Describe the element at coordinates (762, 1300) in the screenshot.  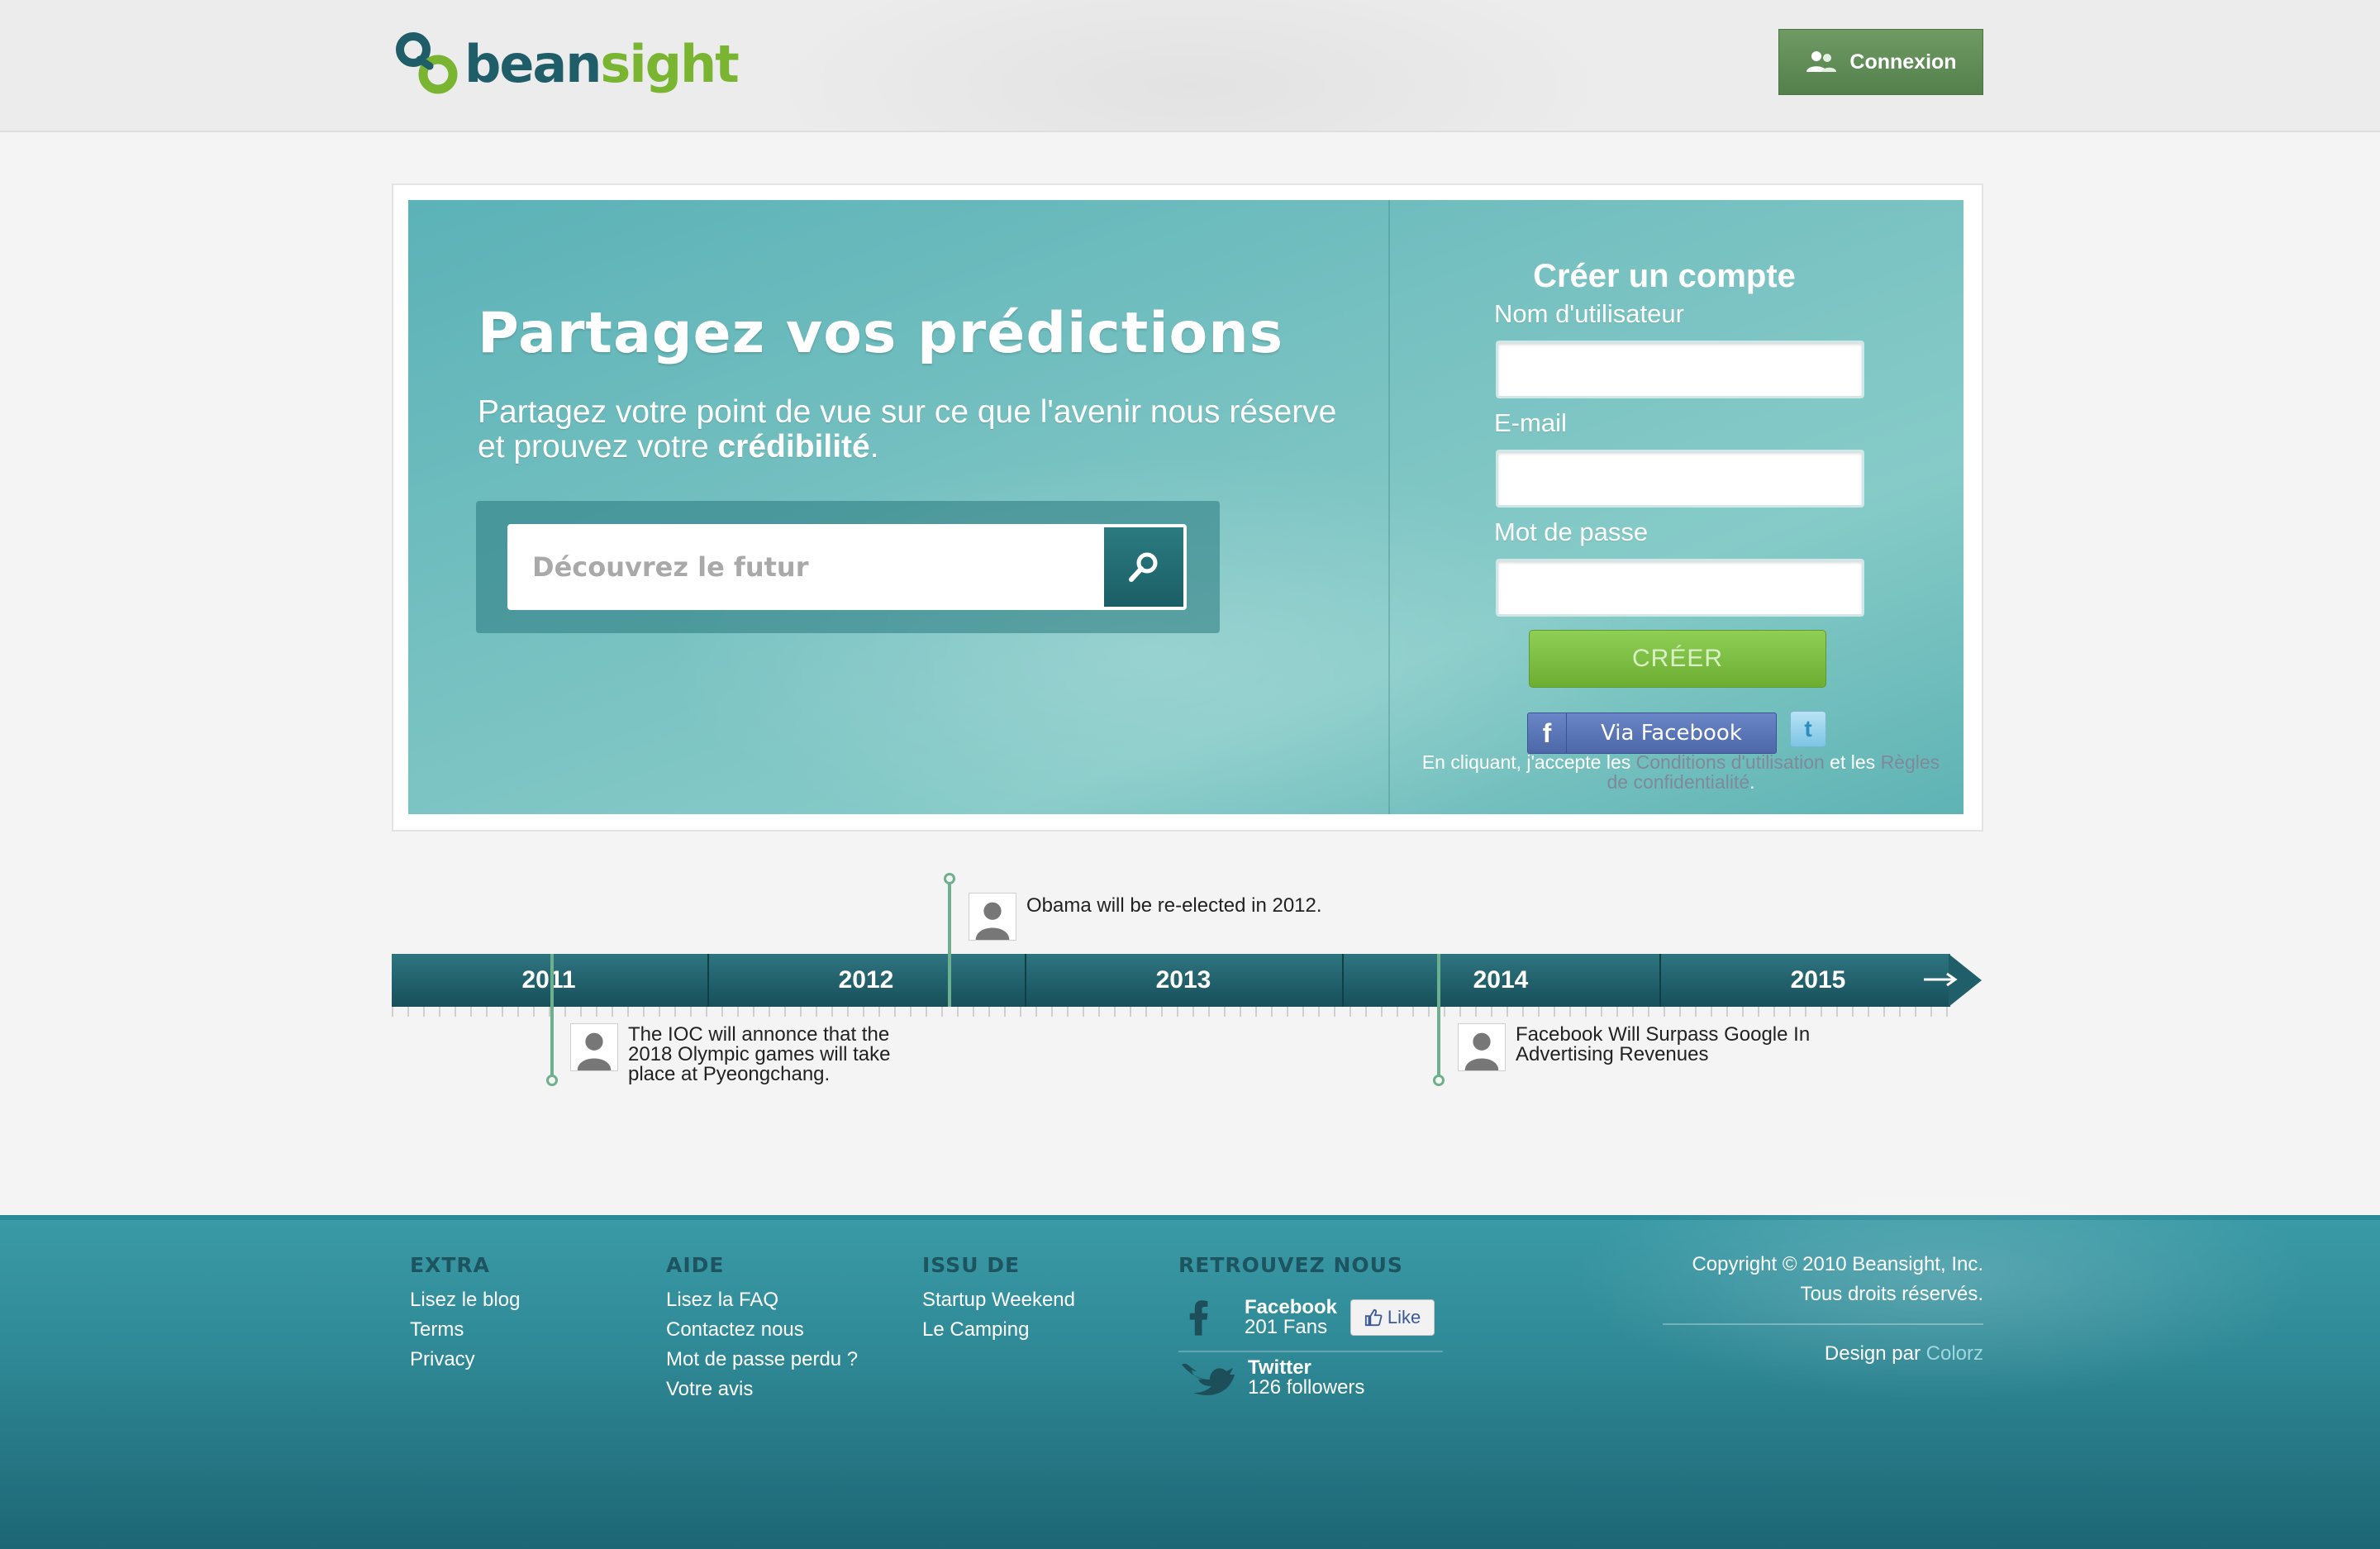
I see `footer-link-faq: Lisez la FAQ` at that location.